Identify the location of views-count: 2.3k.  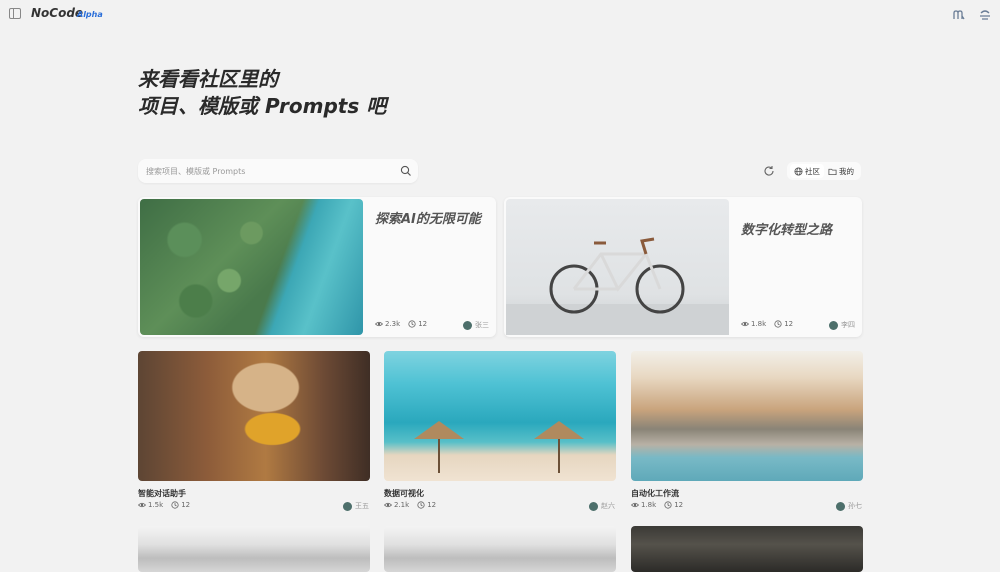
(393, 324).